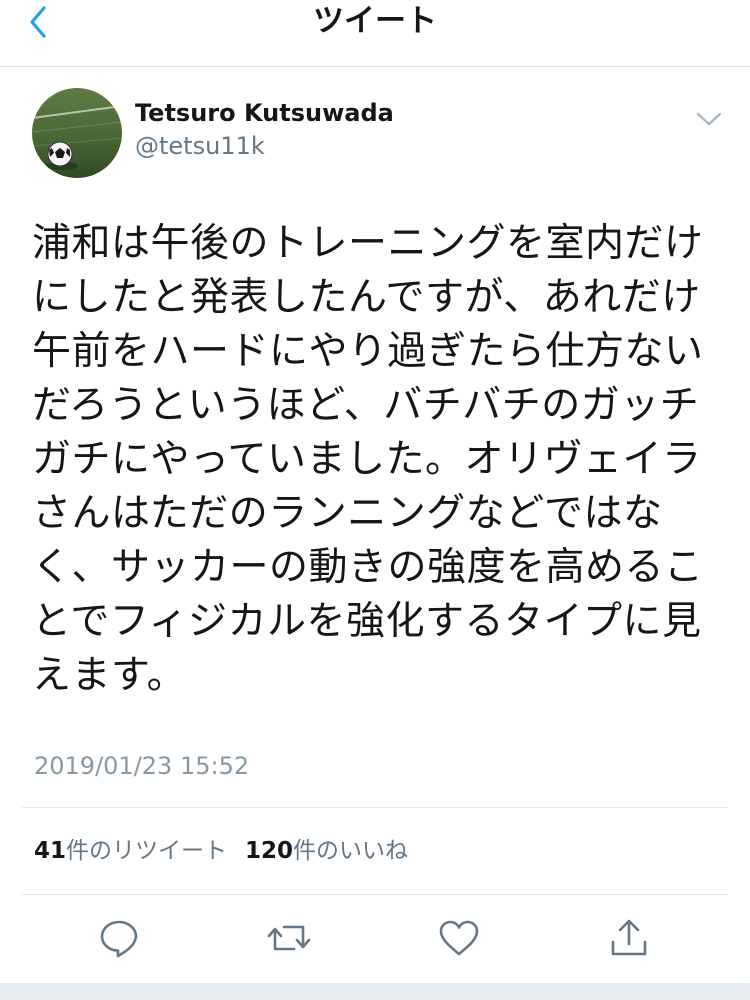 The image size is (750, 1000). I want to click on reply-button, so click(119, 938).